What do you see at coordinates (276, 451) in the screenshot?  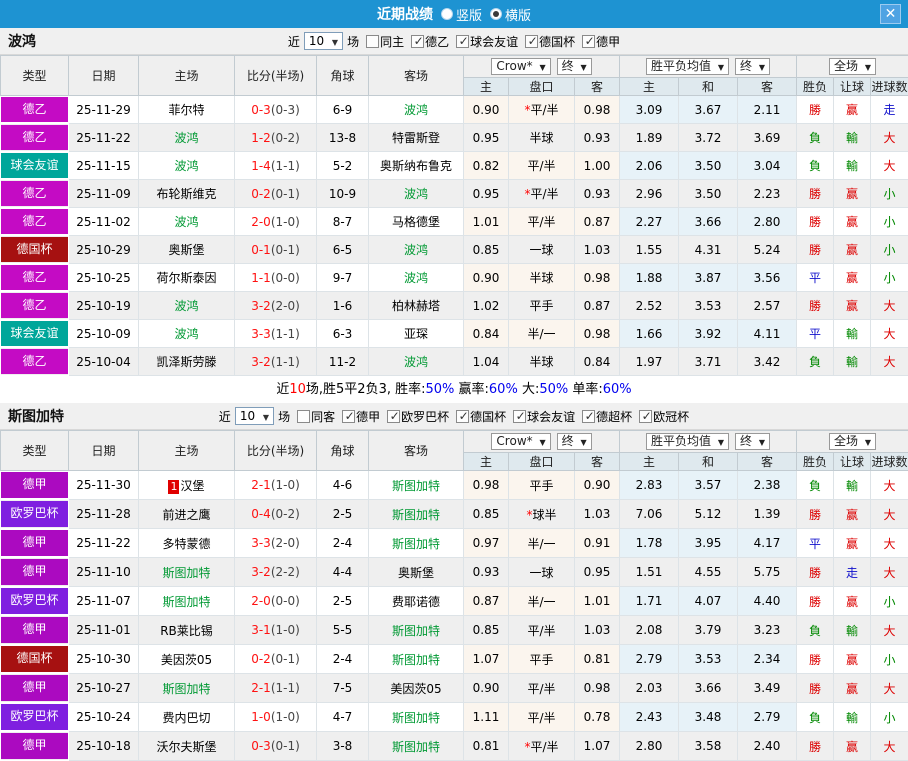 I see `col-score: 比分(半场)` at bounding box center [276, 451].